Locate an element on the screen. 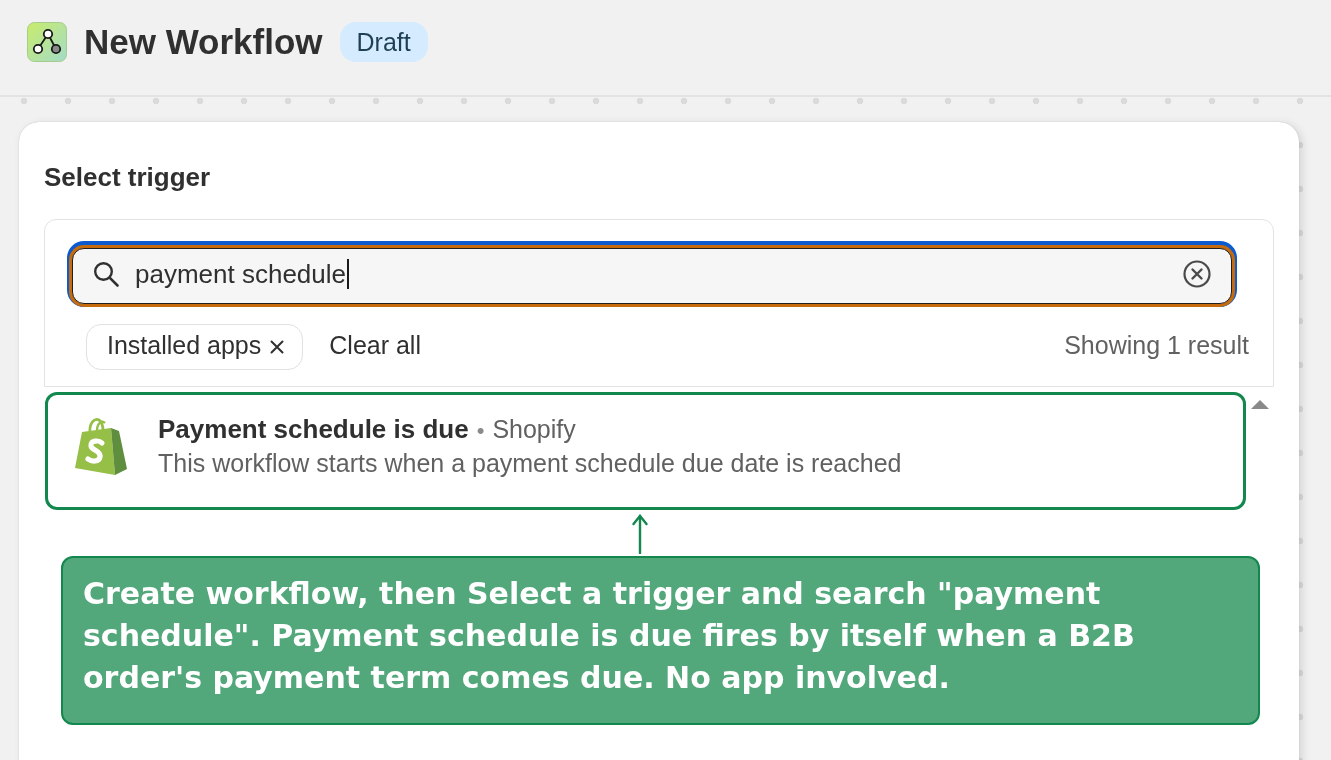 This screenshot has height=760, width=1331. up-triangle-icon is located at coordinates (1260, 404).